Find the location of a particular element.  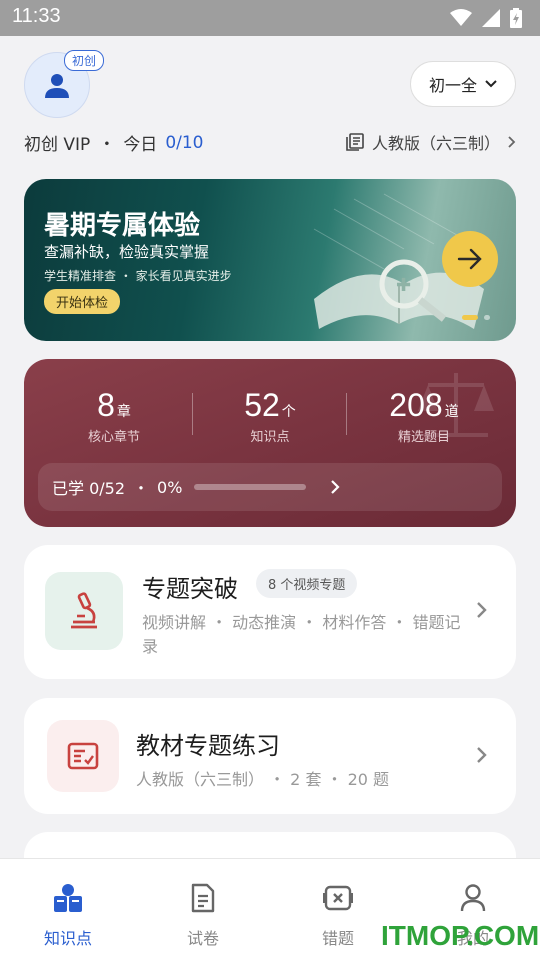

status-time: 11:33 is located at coordinates (36, 16).